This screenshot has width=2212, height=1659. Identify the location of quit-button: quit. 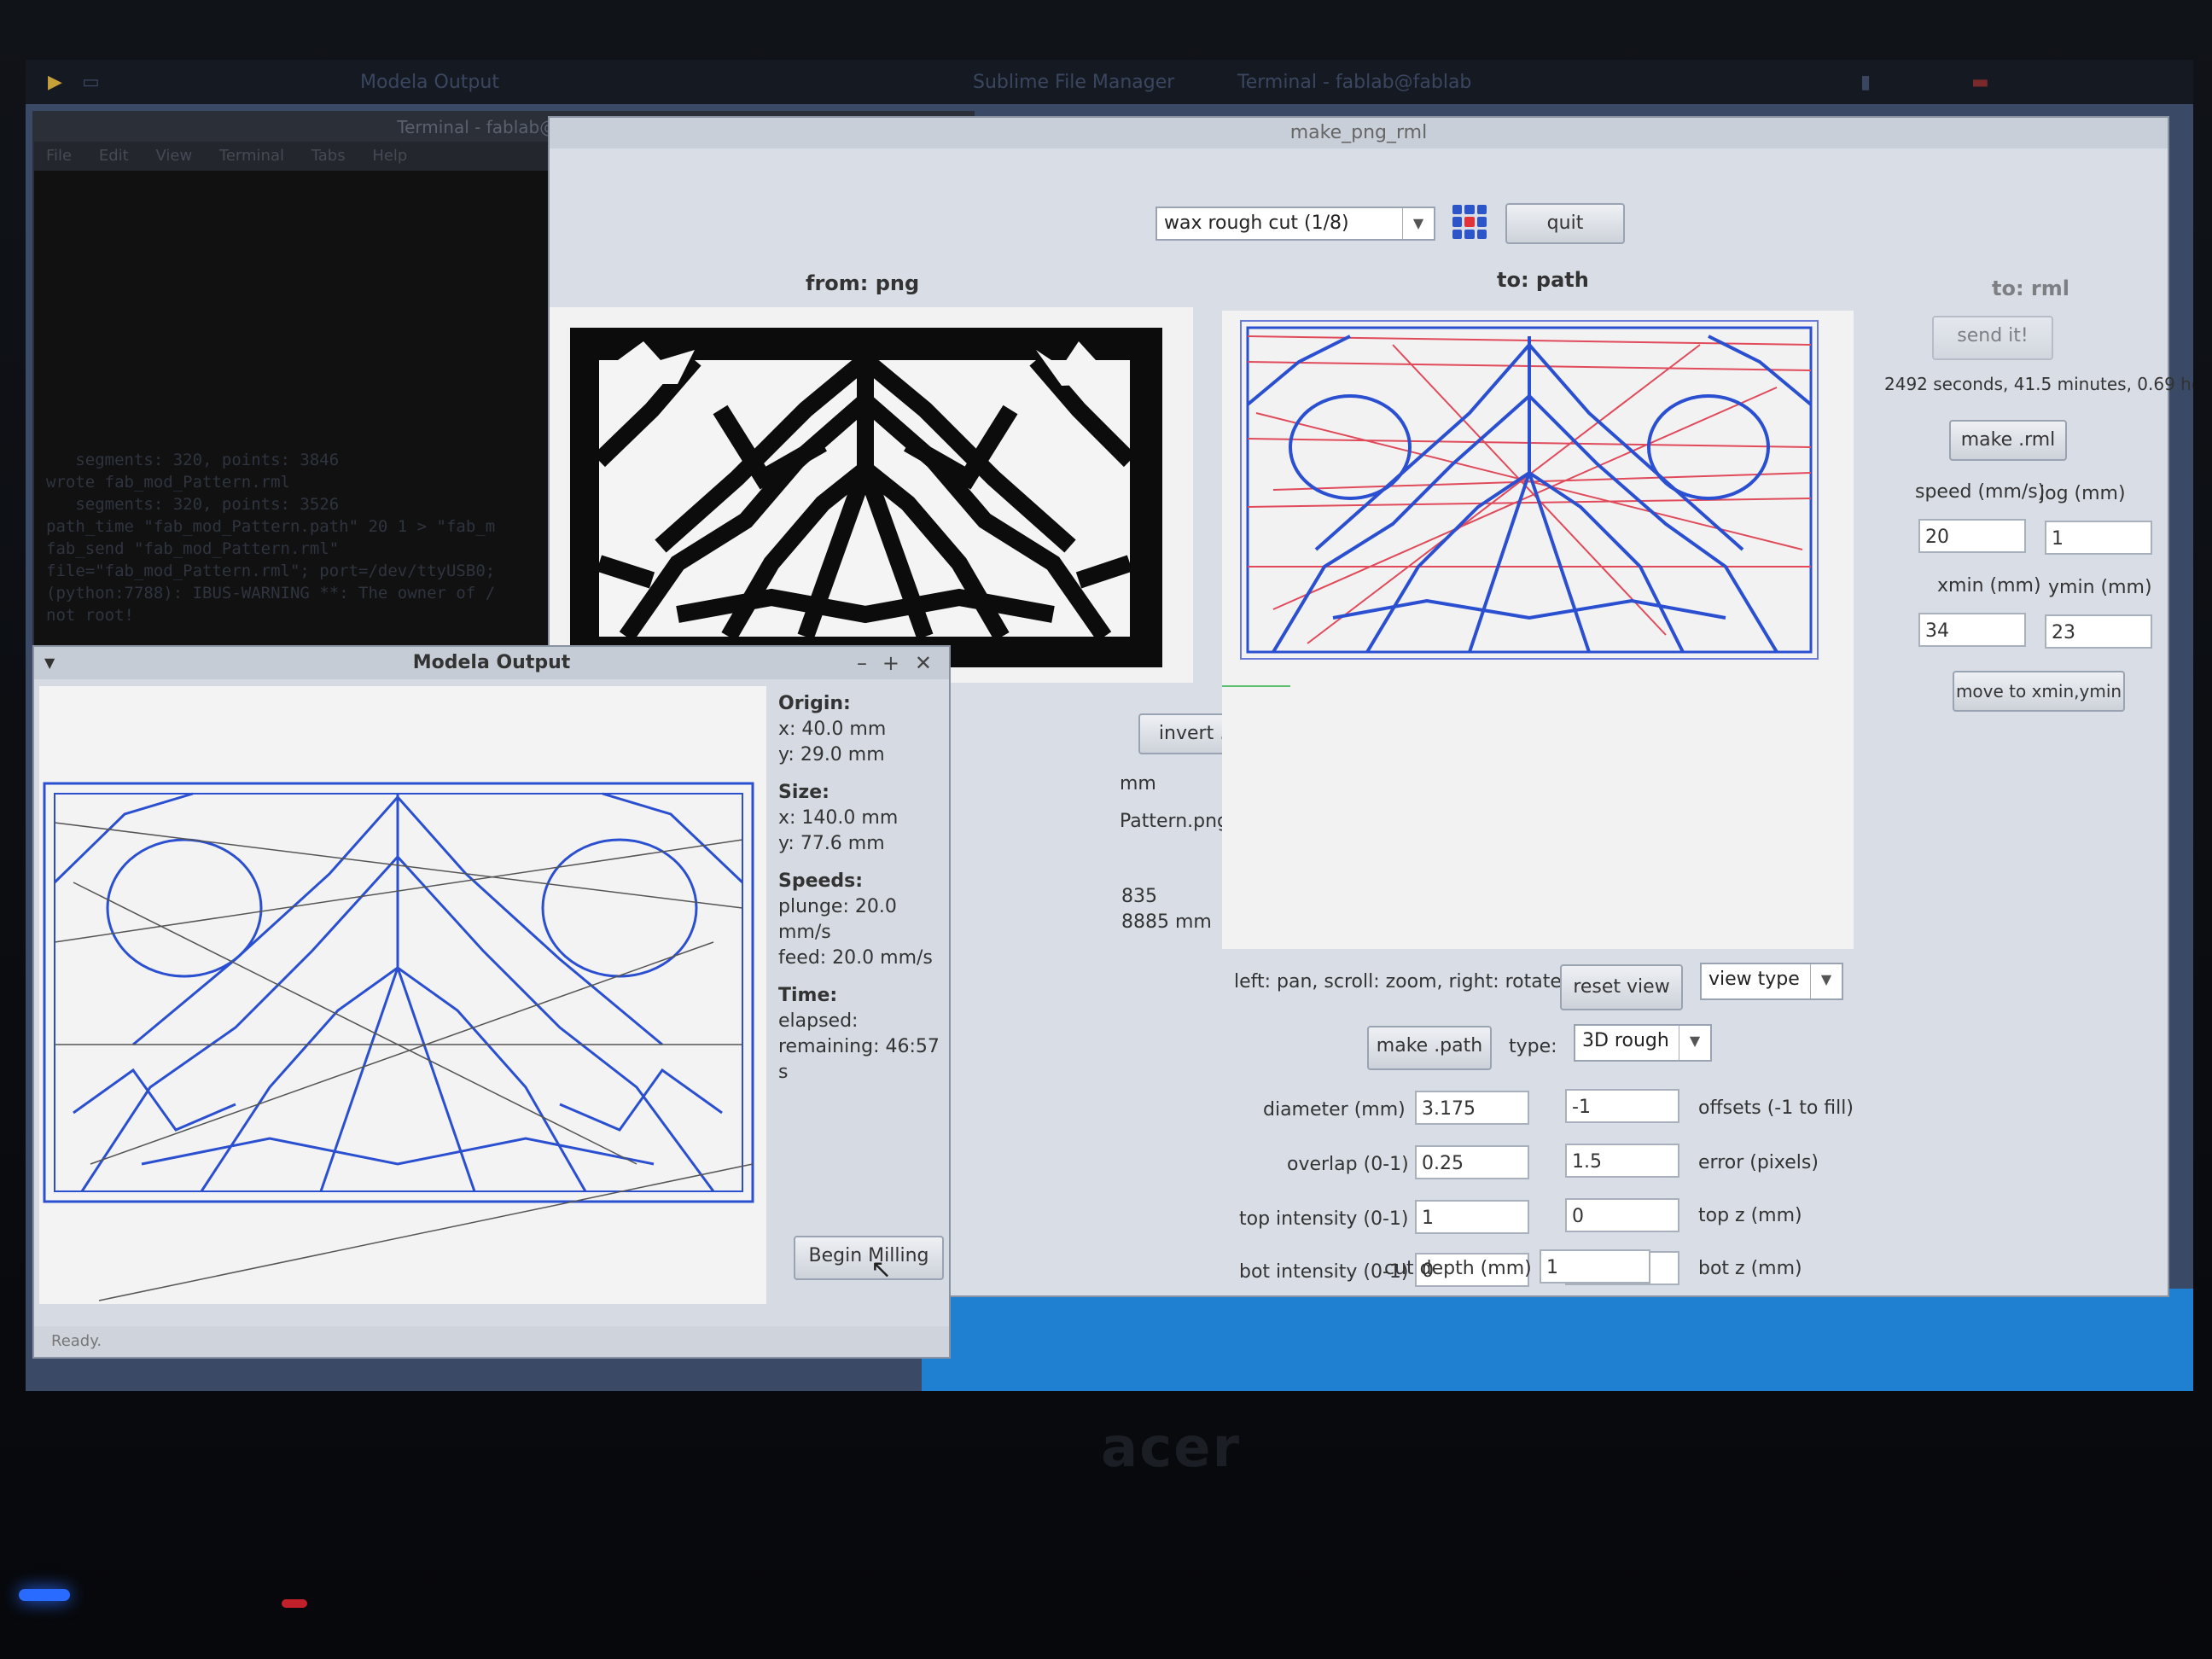
(1565, 223).